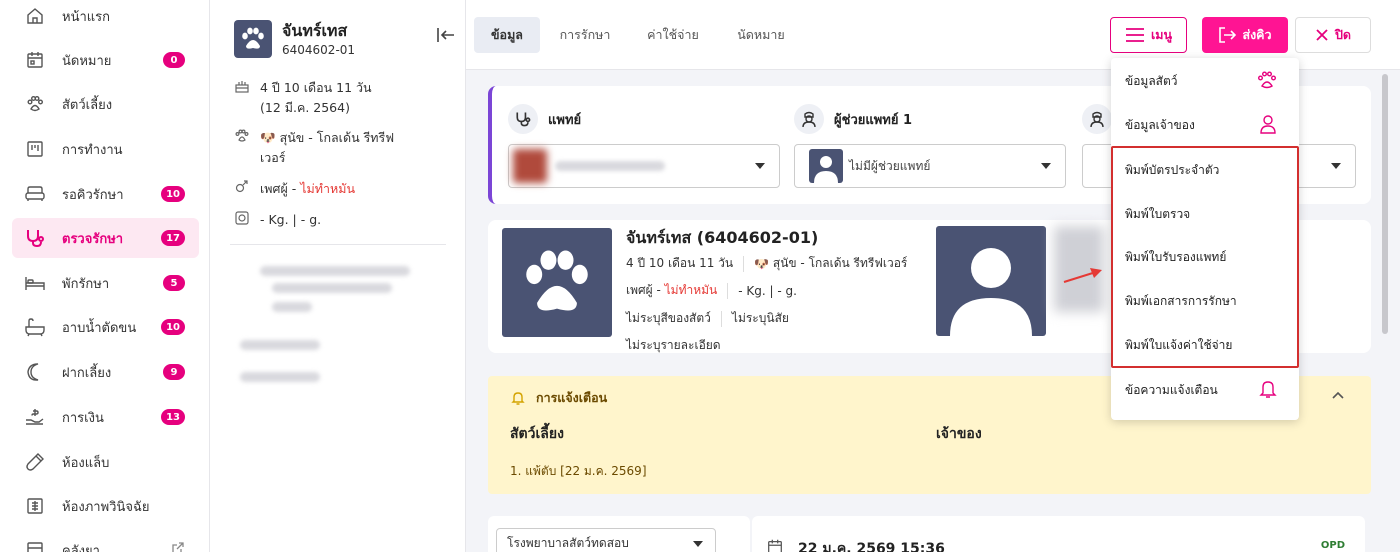 The width and height of the screenshot is (1400, 552). Describe the element at coordinates (1257, 34) in the screenshot. I see `send-queue-label: ส่งคิว` at that location.